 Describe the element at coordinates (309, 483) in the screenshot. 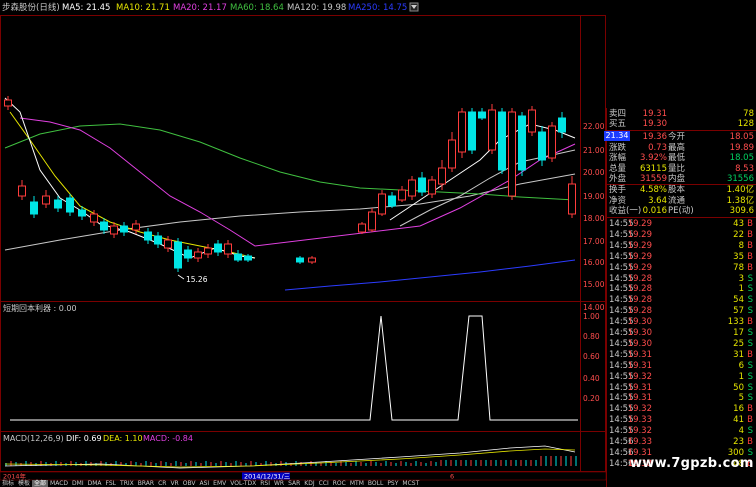

I see `indicator-tab-18: KDJ` at that location.